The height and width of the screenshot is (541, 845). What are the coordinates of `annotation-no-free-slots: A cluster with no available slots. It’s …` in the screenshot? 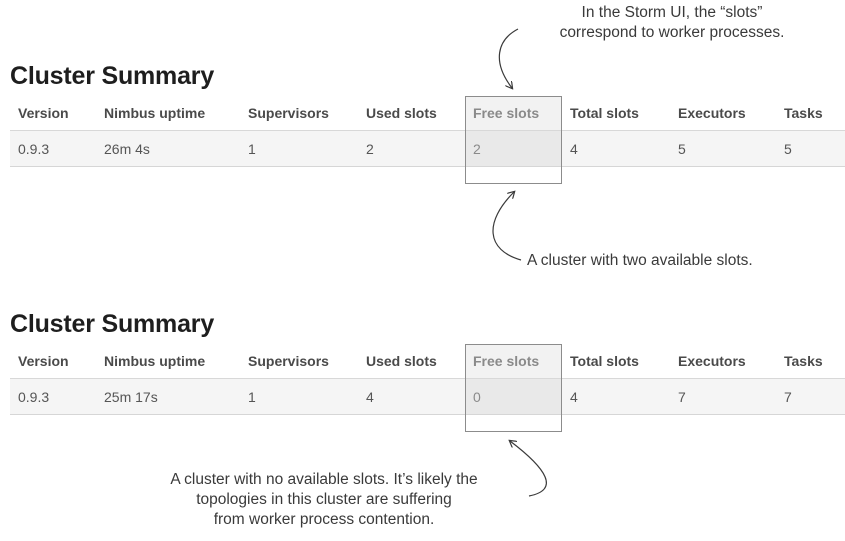 It's located at (324, 500).